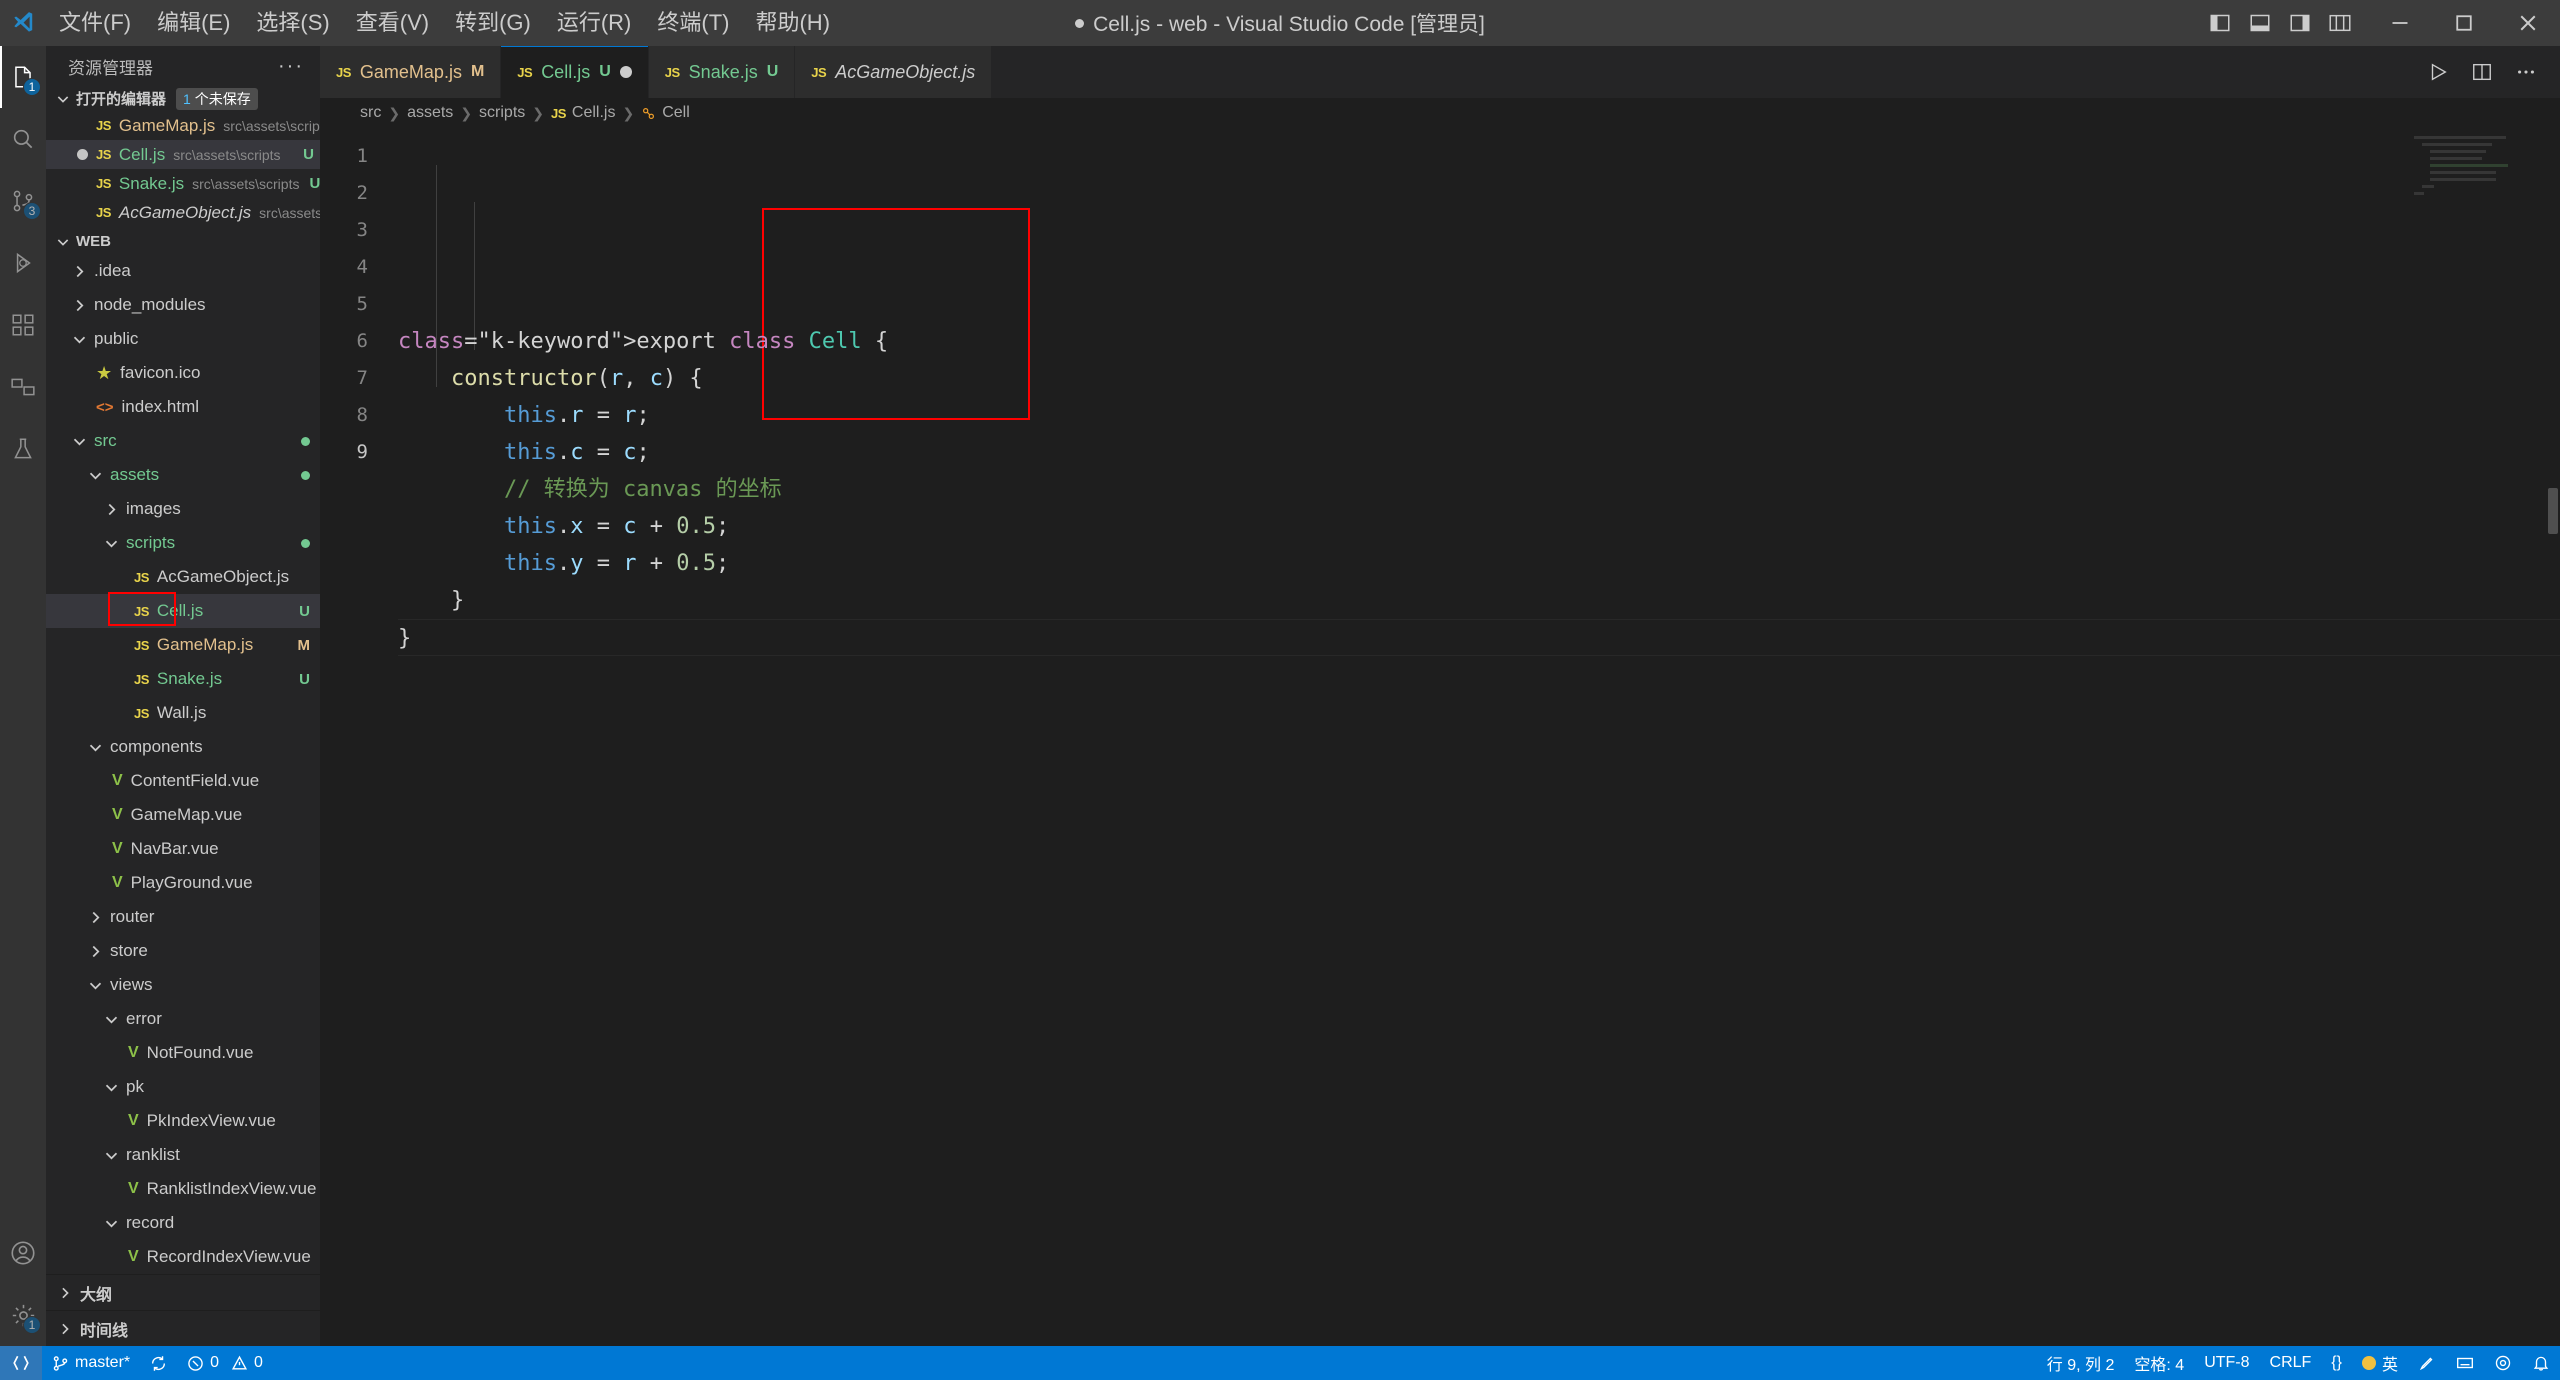 This screenshot has height=1380, width=2560. What do you see at coordinates (2081, 1363) in the screenshot?
I see `cursor-position: 行 9, 列 2` at bounding box center [2081, 1363].